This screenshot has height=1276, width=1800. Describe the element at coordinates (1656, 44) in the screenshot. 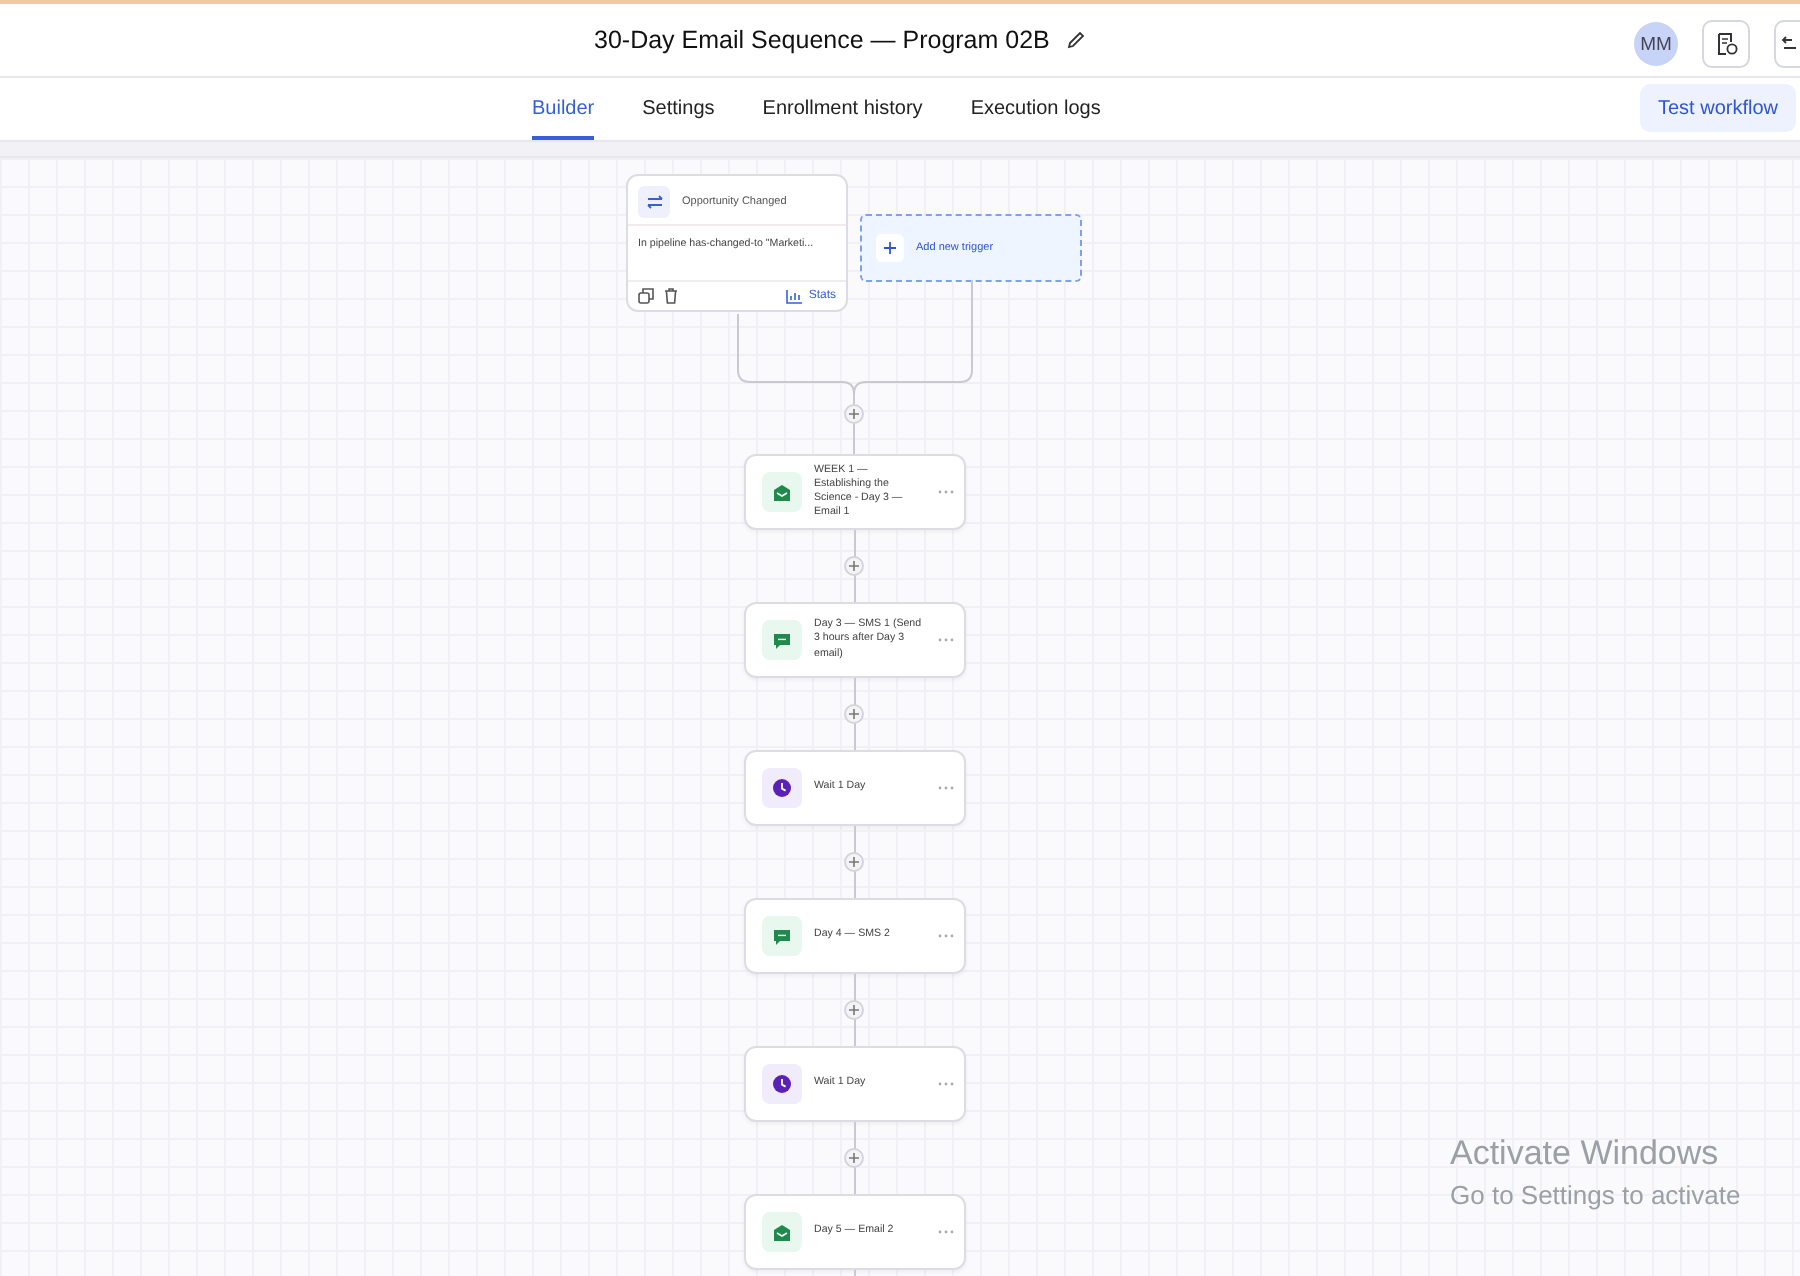

I see `user-avatar: MM` at that location.